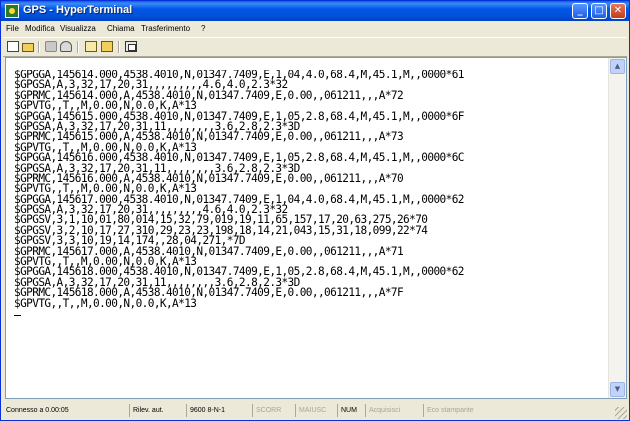 The width and height of the screenshot is (630, 421). I want to click on maximize-button: □, so click(599, 11).